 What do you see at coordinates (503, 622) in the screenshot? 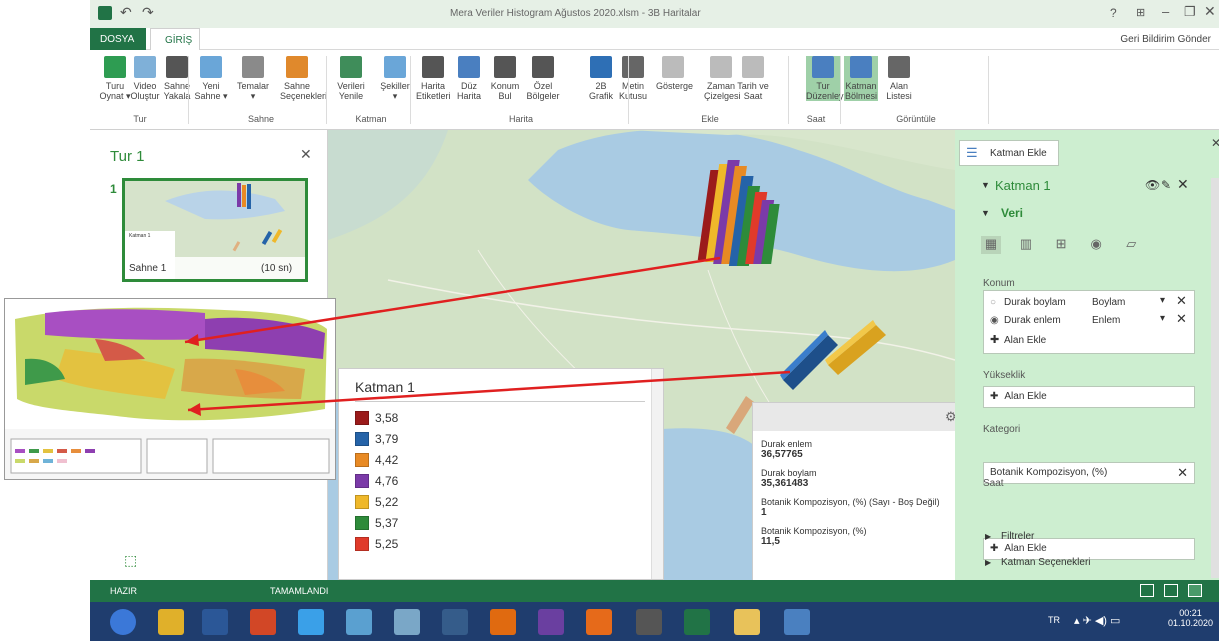
I see `taskbar-media-icon` at bounding box center [503, 622].